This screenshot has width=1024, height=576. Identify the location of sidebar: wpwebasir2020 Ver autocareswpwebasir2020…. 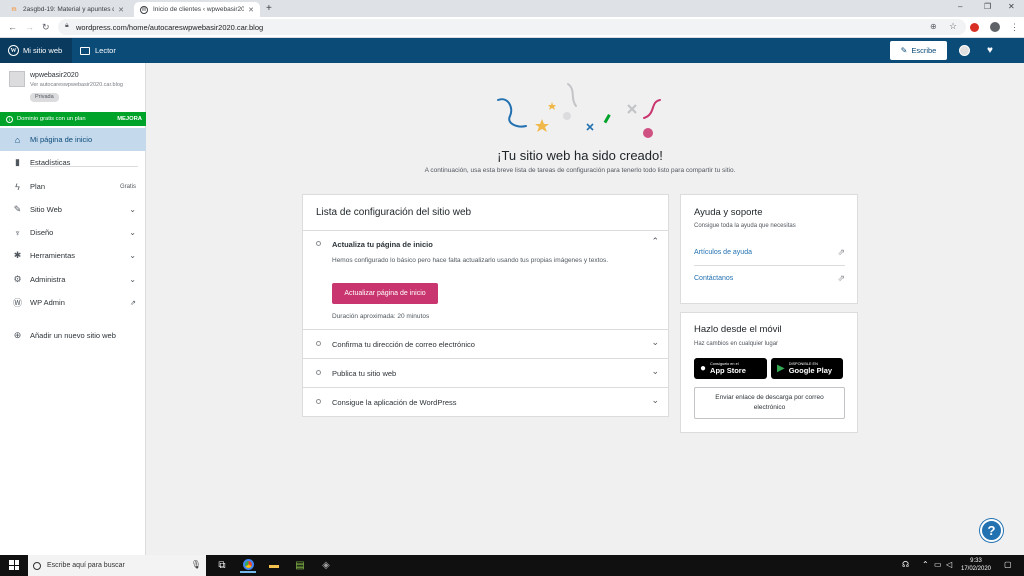
(73, 309).